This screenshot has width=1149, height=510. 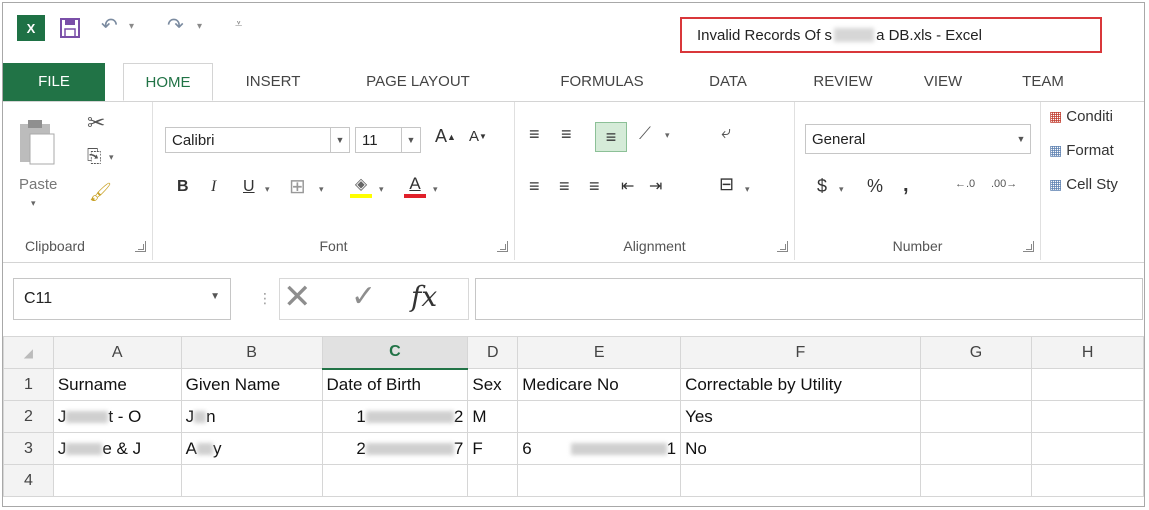 I want to click on merge-dropdown-icon: ▾, so click(x=747, y=189).